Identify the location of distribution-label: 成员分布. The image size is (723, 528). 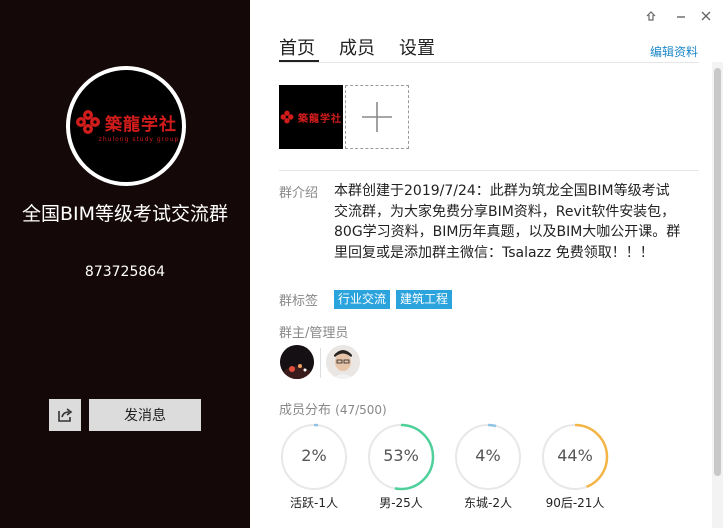
(305, 410).